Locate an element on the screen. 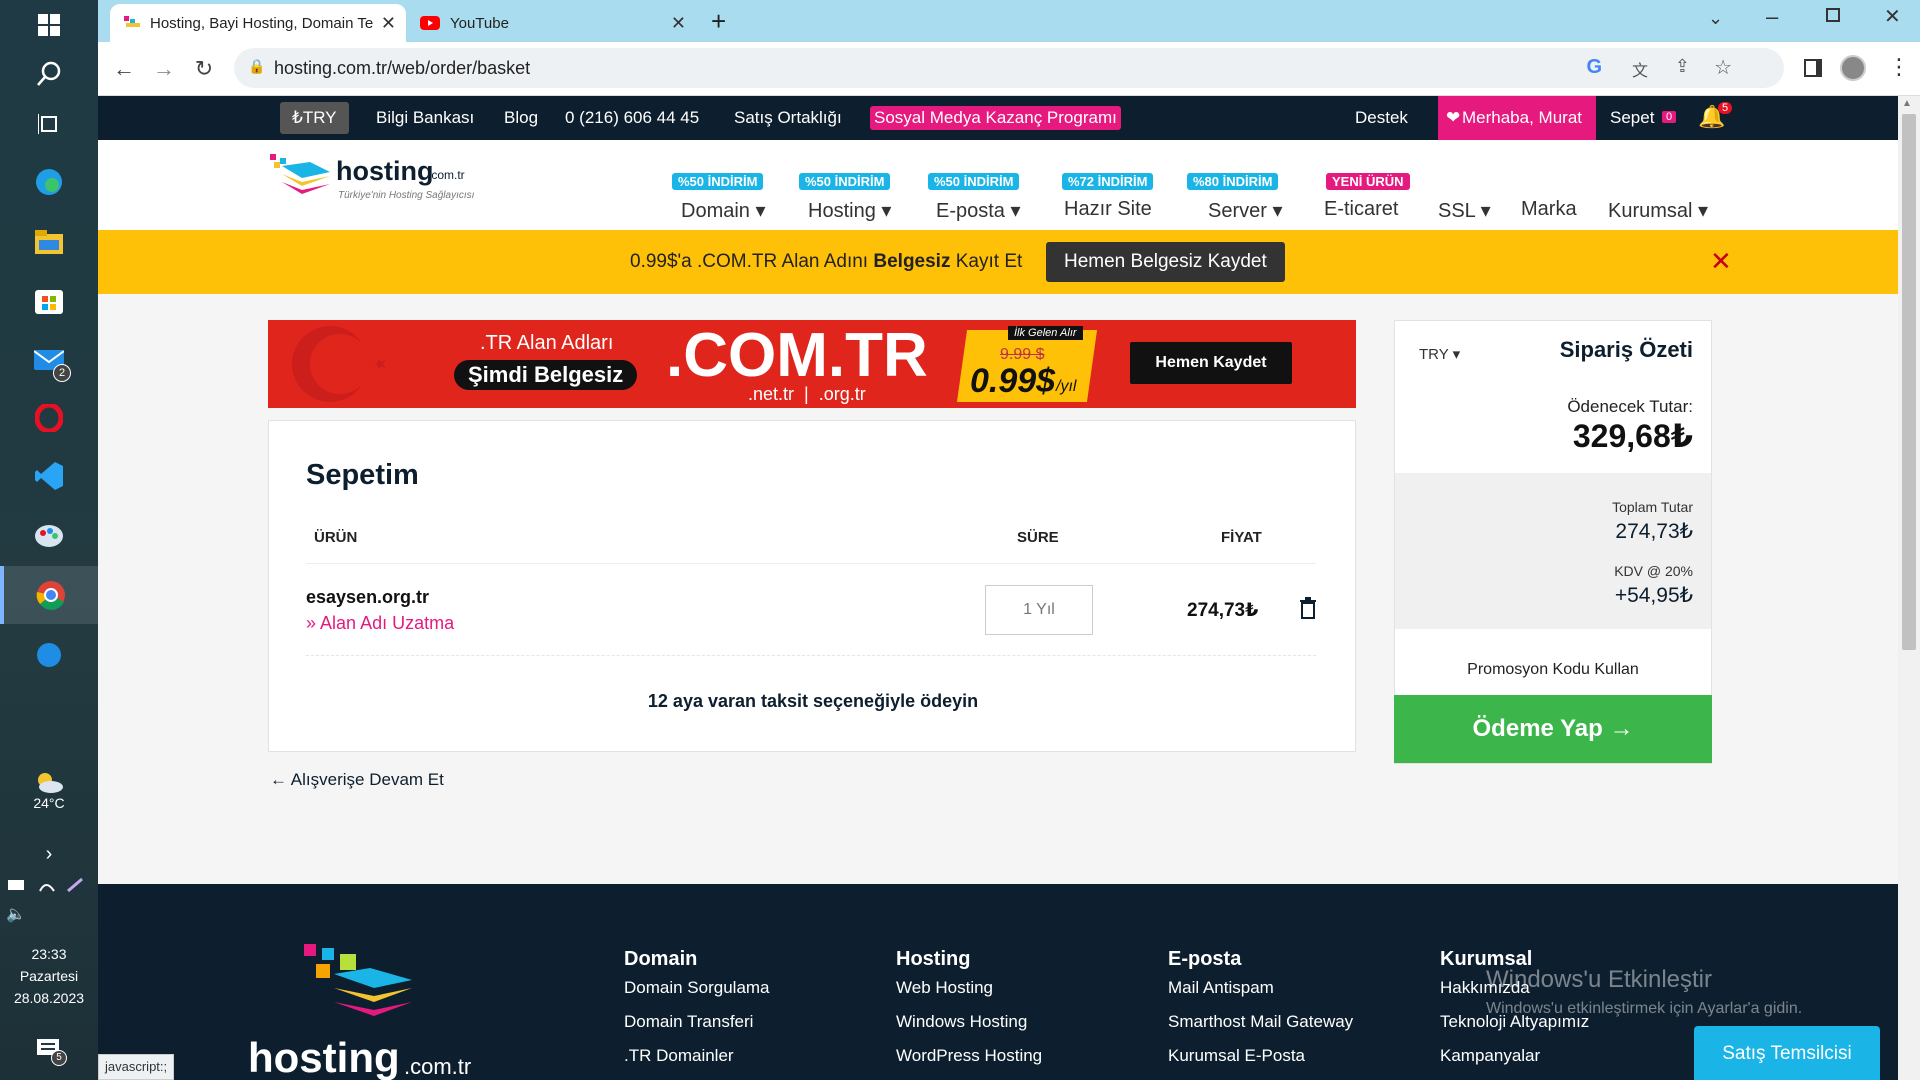  tab-hosting: Hosting, Bayi Hosting, Domain Te ✕ is located at coordinates (258, 23).